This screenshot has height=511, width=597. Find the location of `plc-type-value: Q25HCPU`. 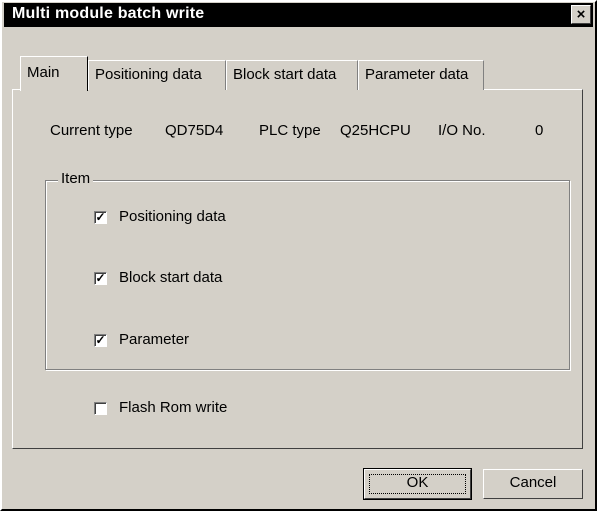

plc-type-value: Q25HCPU is located at coordinates (375, 130).